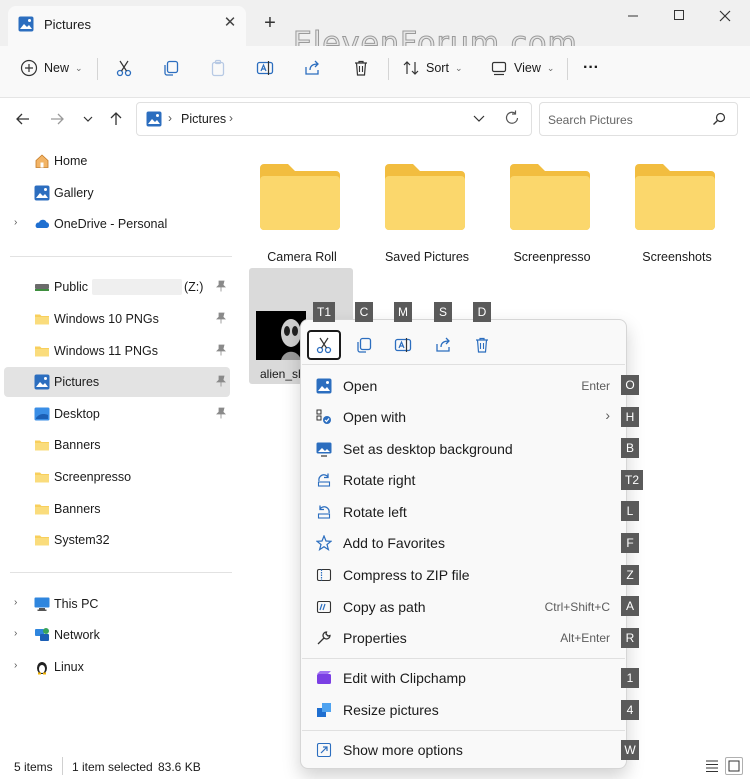  Describe the element at coordinates (630, 750) in the screenshot. I see `keytip-show-more: W` at that location.